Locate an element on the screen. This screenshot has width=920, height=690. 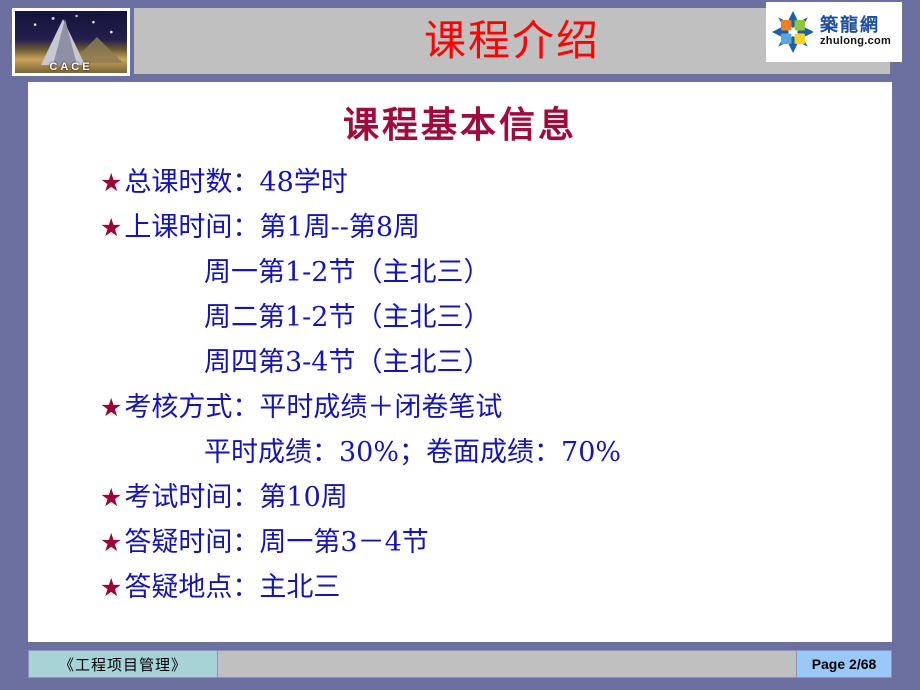
footer-row: 《工程项目管理》 Page 2/68 is located at coordinates (460, 664).